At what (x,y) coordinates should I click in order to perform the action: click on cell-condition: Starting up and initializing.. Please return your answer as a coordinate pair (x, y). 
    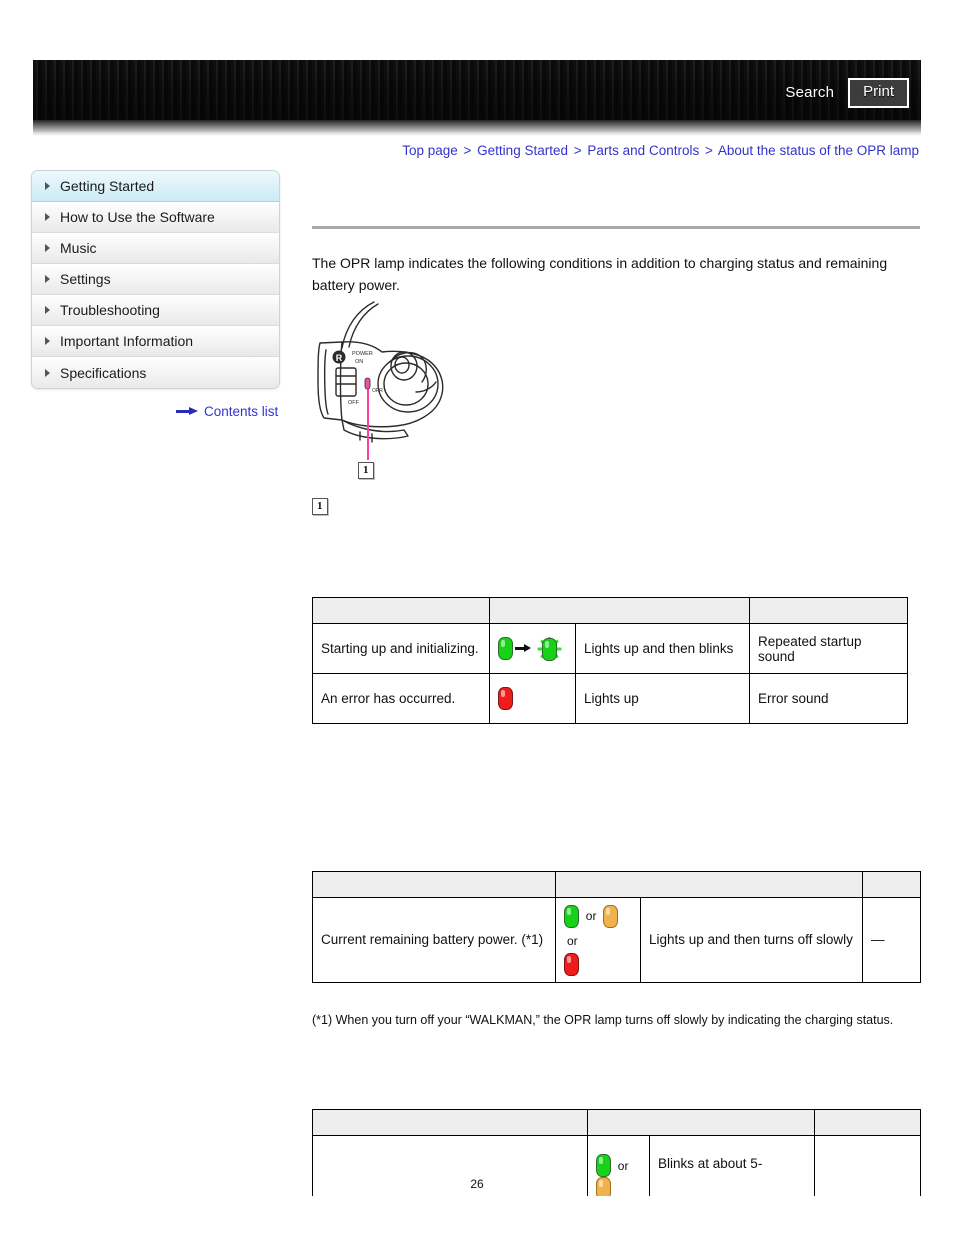
    Looking at the image, I should click on (401, 648).